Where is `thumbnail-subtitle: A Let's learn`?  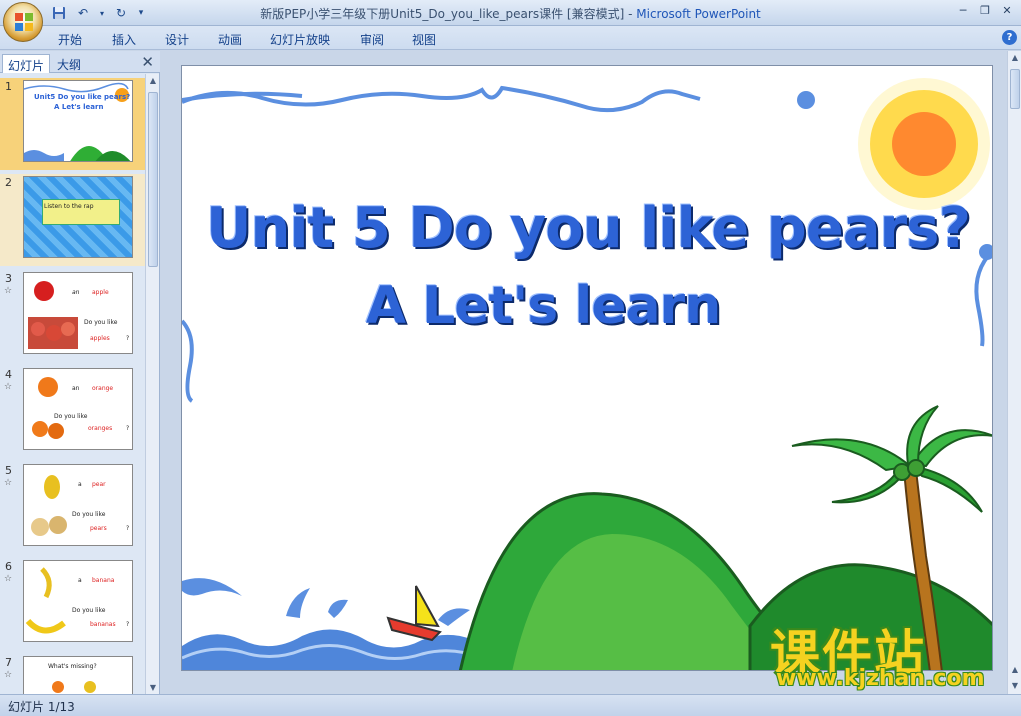 thumbnail-subtitle: A Let's learn is located at coordinates (79, 107).